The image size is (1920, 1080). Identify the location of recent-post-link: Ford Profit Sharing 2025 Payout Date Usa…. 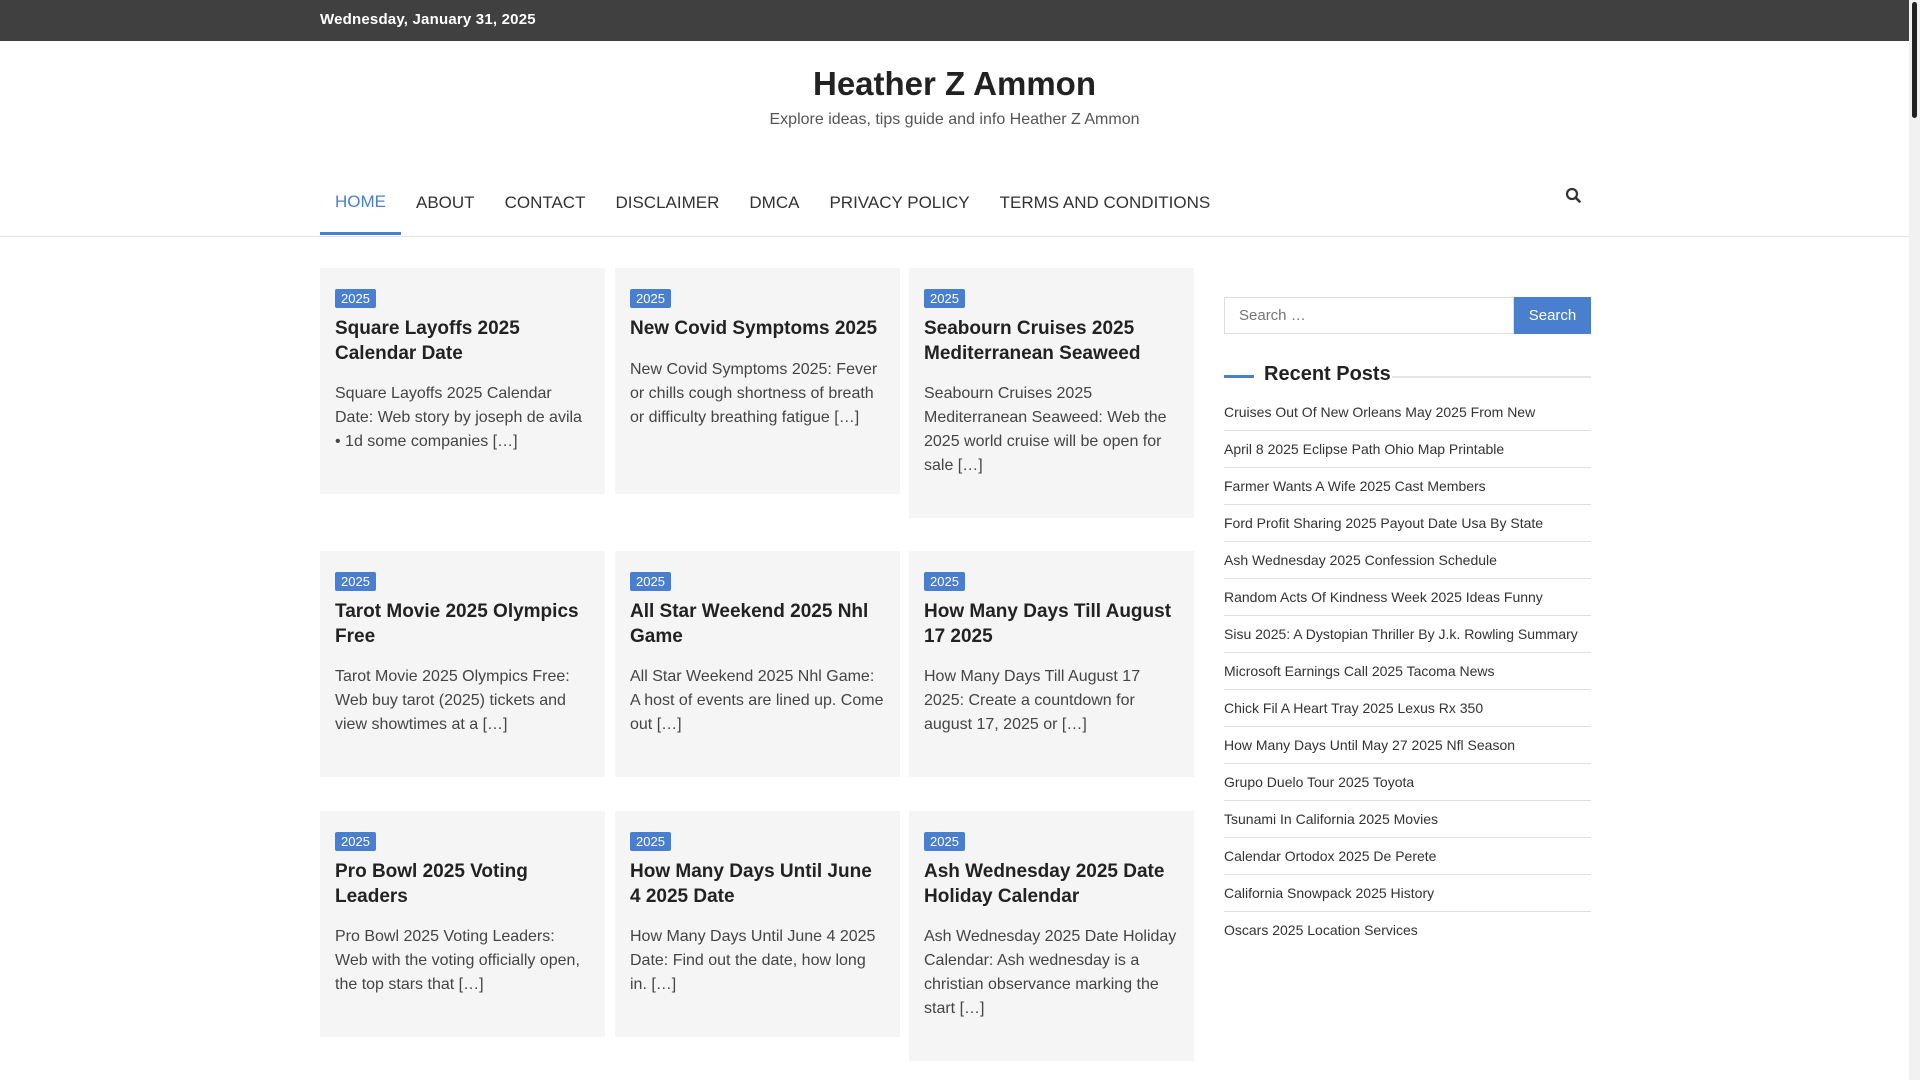
(1407, 523).